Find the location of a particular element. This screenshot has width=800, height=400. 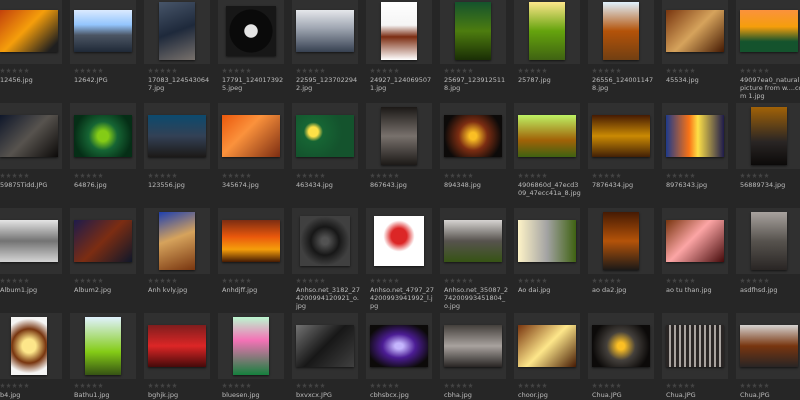

file-item: Anhso.net_3182_274200994120921_o.jpg is located at coordinates (325, 257).